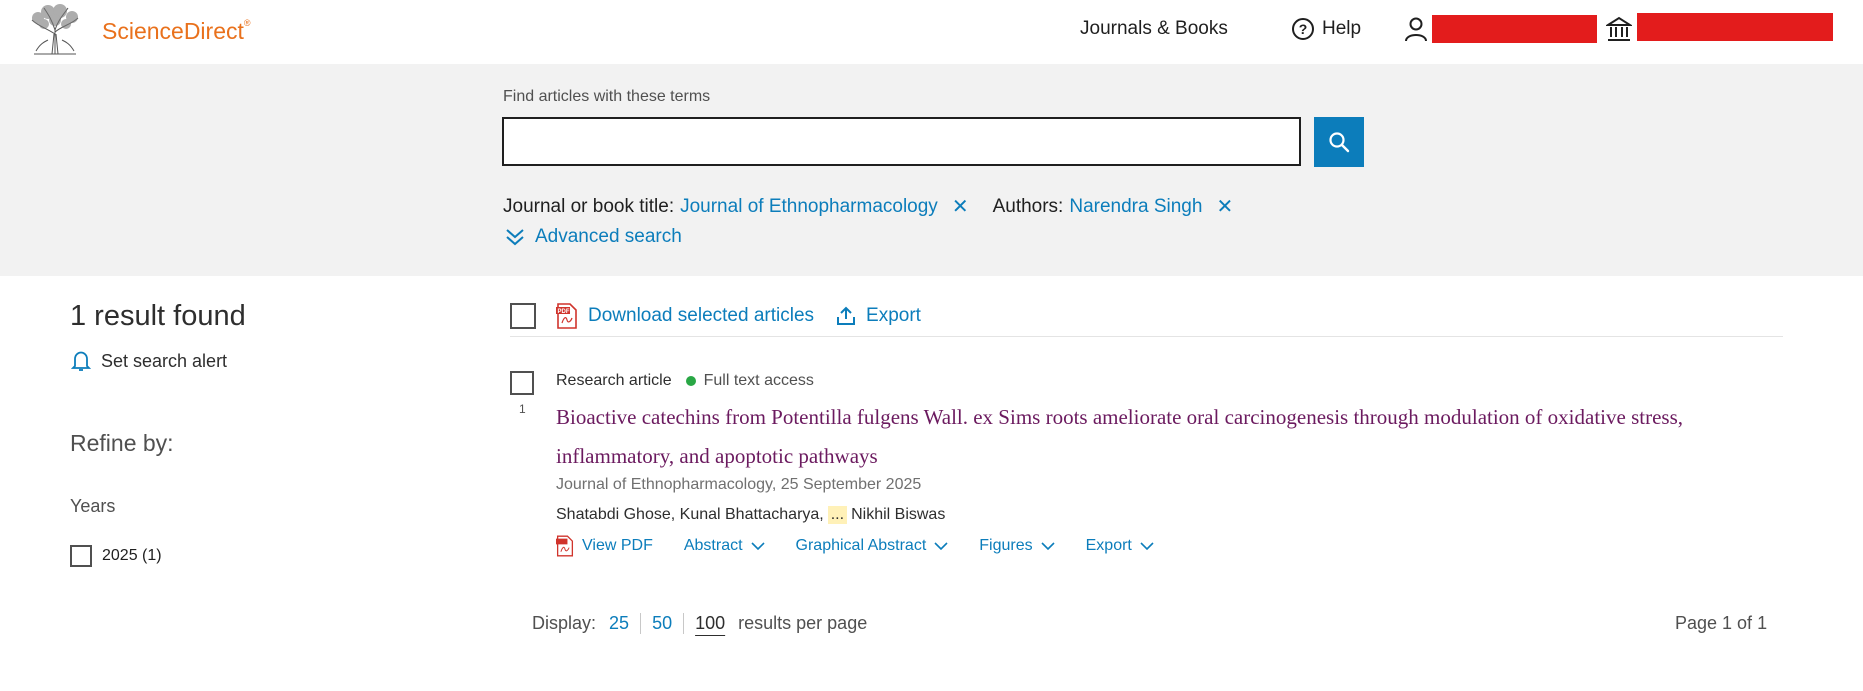  Describe the element at coordinates (617, 545) in the screenshot. I see `view-pdf-label: View PDF` at that location.